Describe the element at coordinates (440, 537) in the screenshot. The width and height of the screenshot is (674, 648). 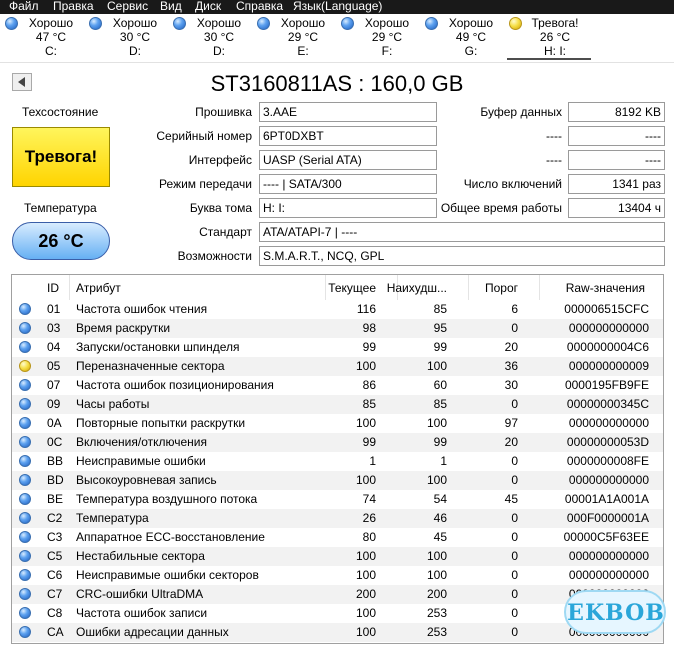
I see `cell-worst: 45` at that location.